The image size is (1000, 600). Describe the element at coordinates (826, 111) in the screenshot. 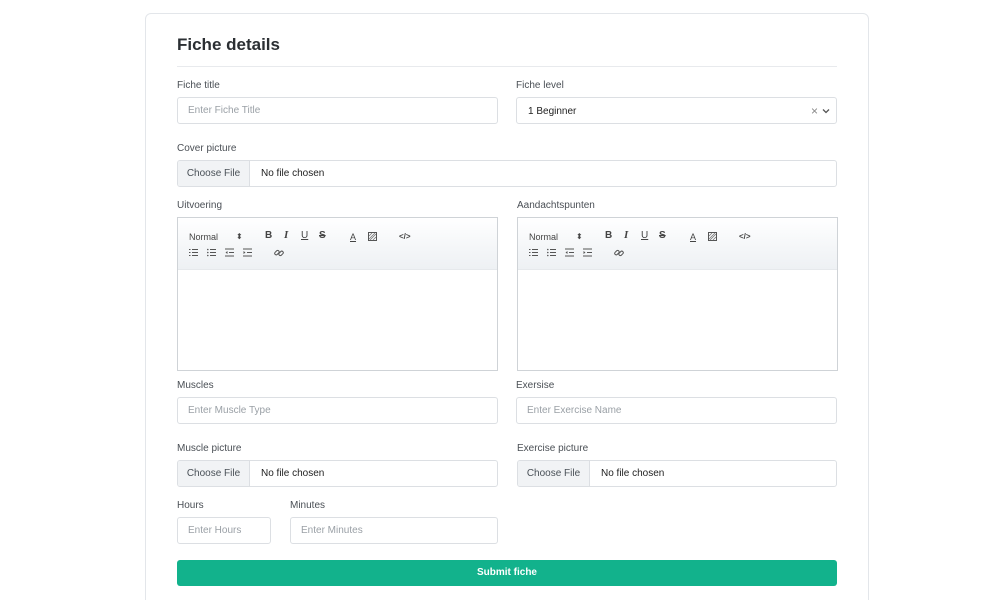

I see `chevron-down-icon` at that location.